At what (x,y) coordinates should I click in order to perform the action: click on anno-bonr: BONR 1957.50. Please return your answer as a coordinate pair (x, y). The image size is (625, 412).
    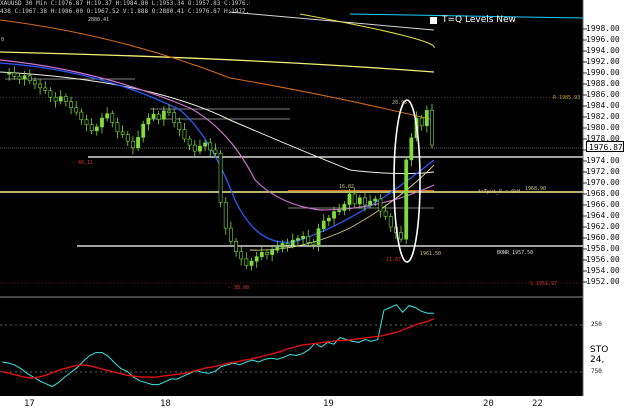
    Looking at the image, I should click on (515, 253).